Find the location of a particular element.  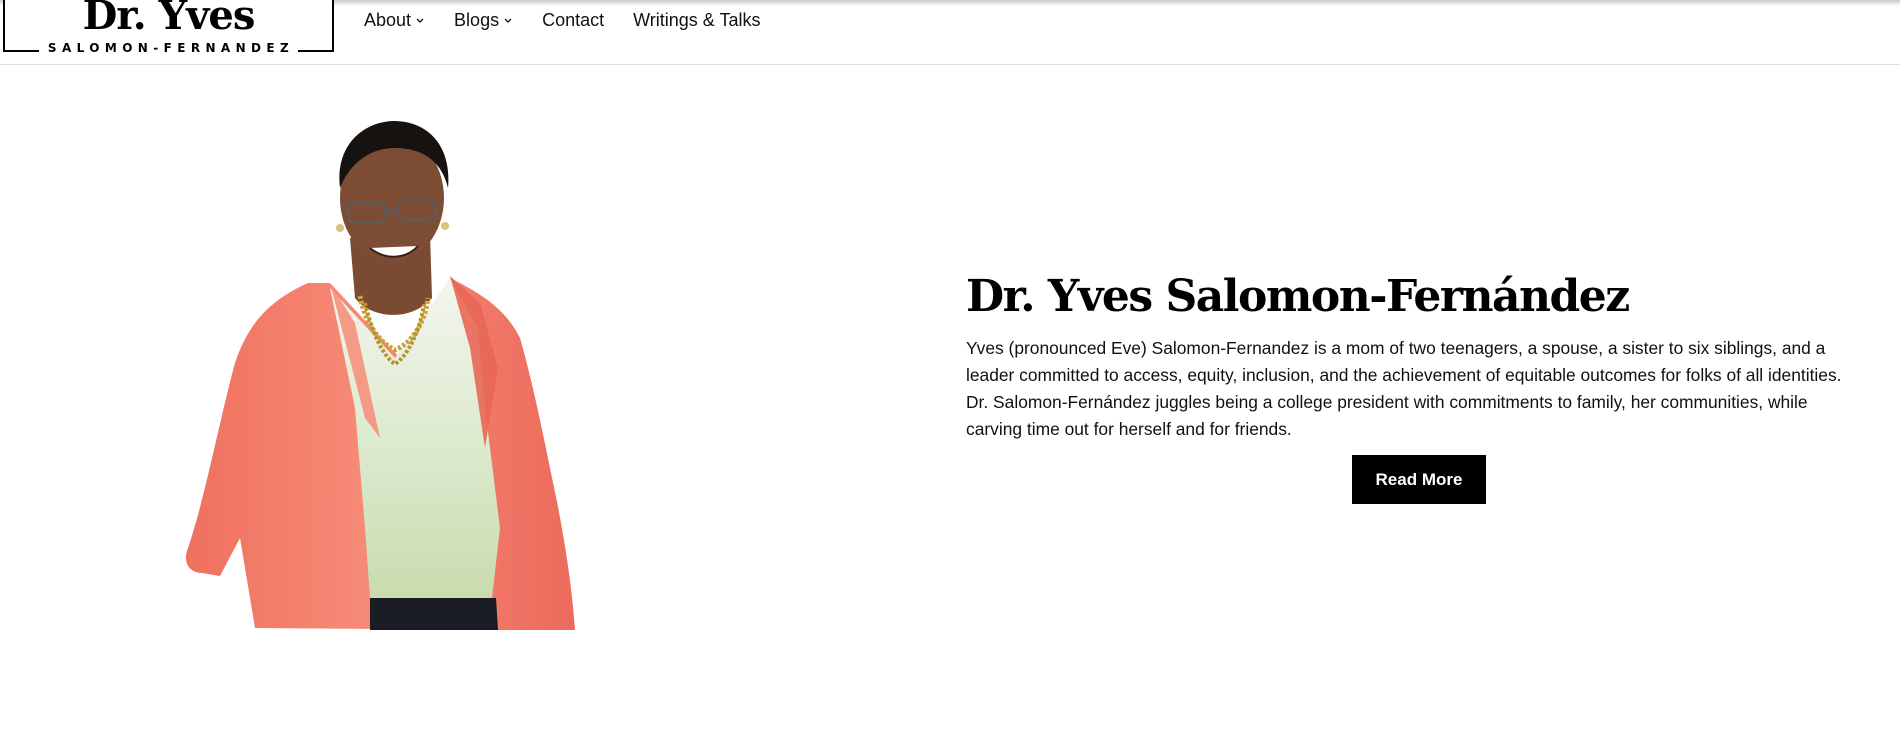

nav-about: About is located at coordinates (394, 20).